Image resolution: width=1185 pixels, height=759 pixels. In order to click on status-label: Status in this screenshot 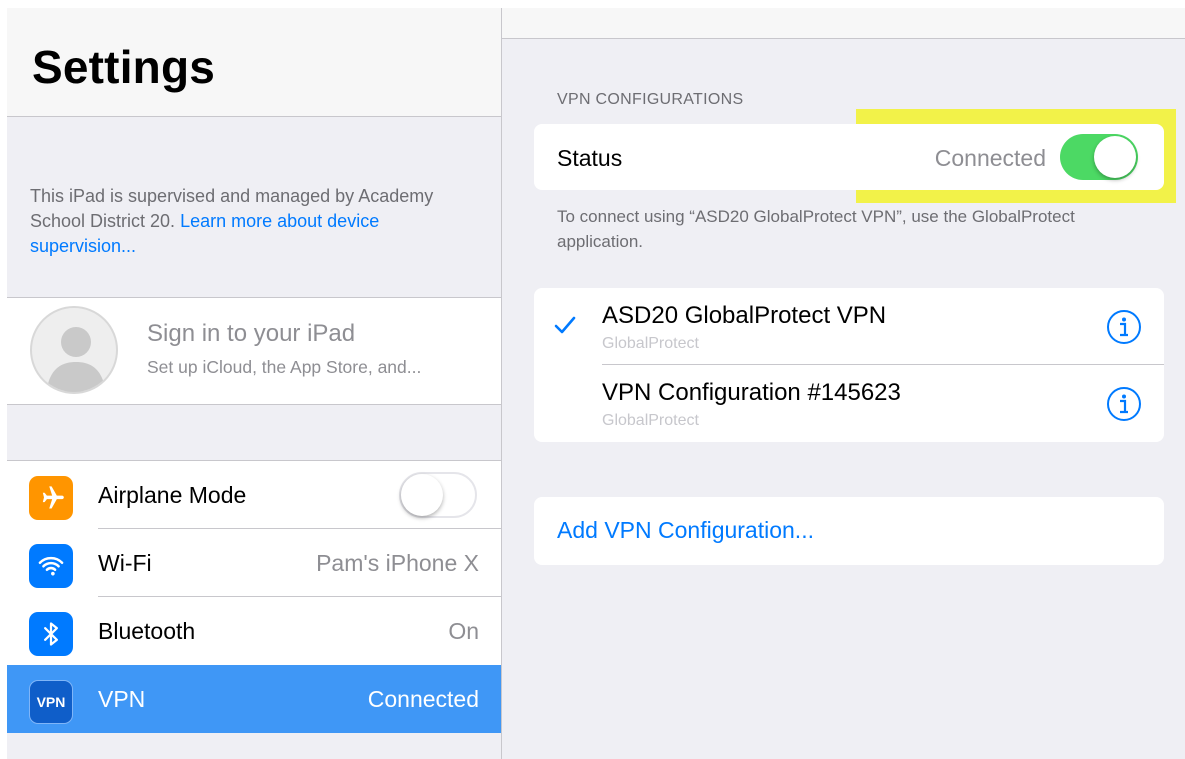, I will do `click(590, 158)`.